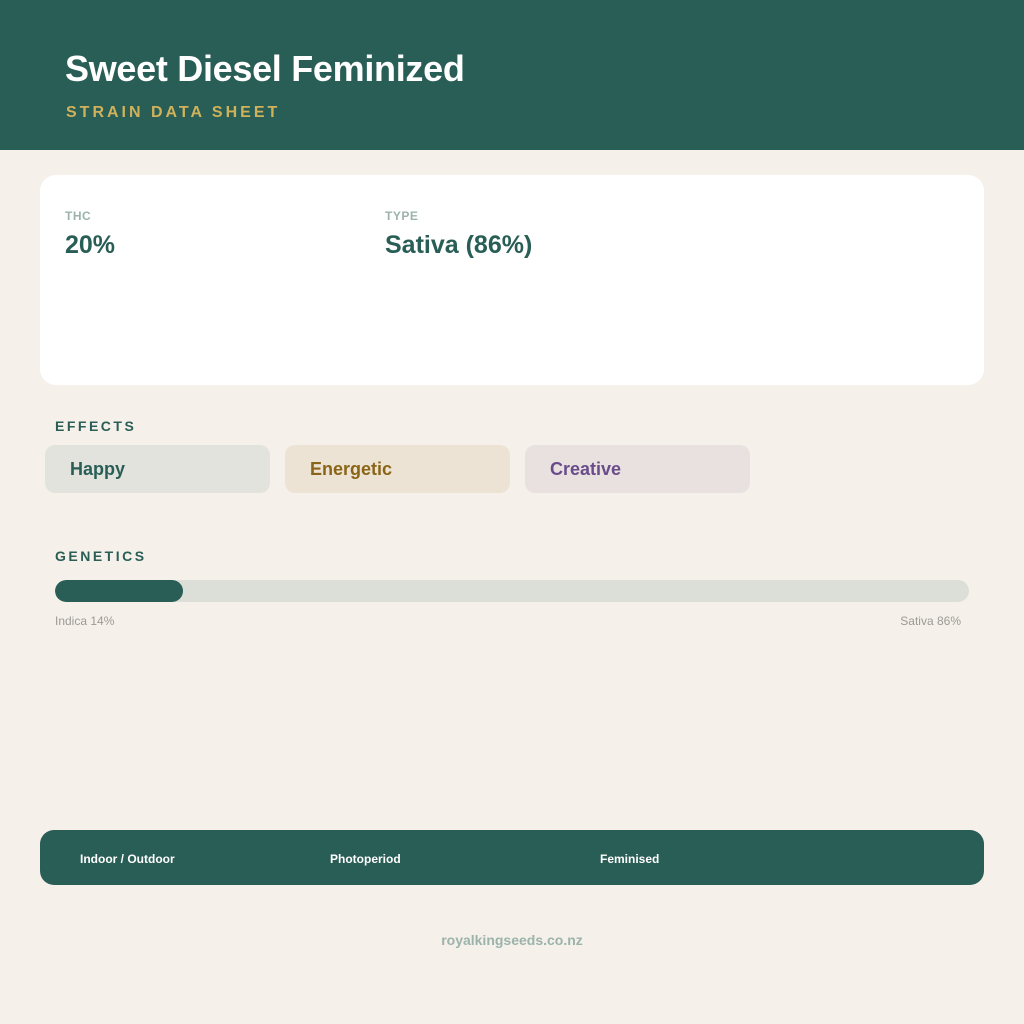  I want to click on effect-chip-energetic: Energetic, so click(397, 469).